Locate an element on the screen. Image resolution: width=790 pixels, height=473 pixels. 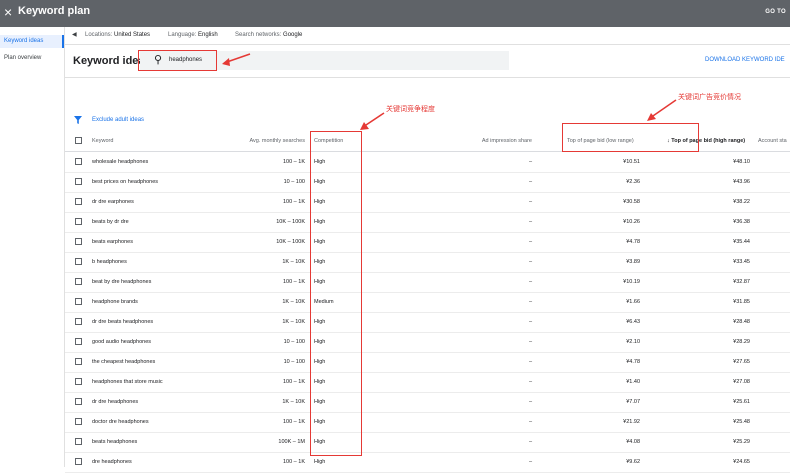
keyword-cell: the cheapest headphones is located at coordinates (124, 362).